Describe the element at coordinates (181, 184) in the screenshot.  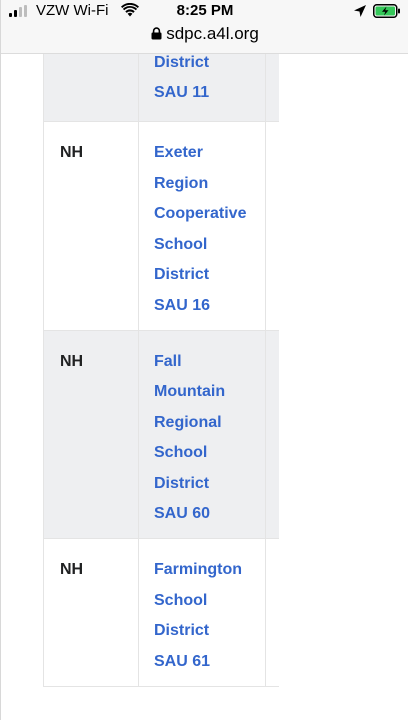
I see `district-name-line: Region` at that location.